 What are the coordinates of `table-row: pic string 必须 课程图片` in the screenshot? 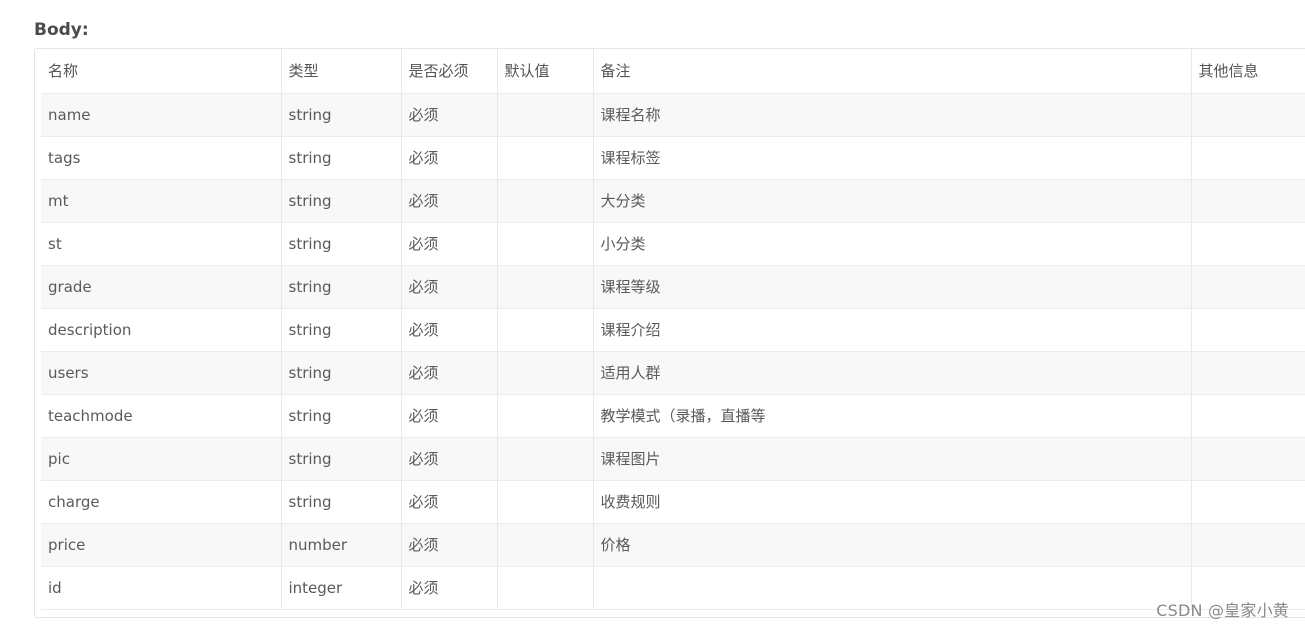 It's located at (673, 459).